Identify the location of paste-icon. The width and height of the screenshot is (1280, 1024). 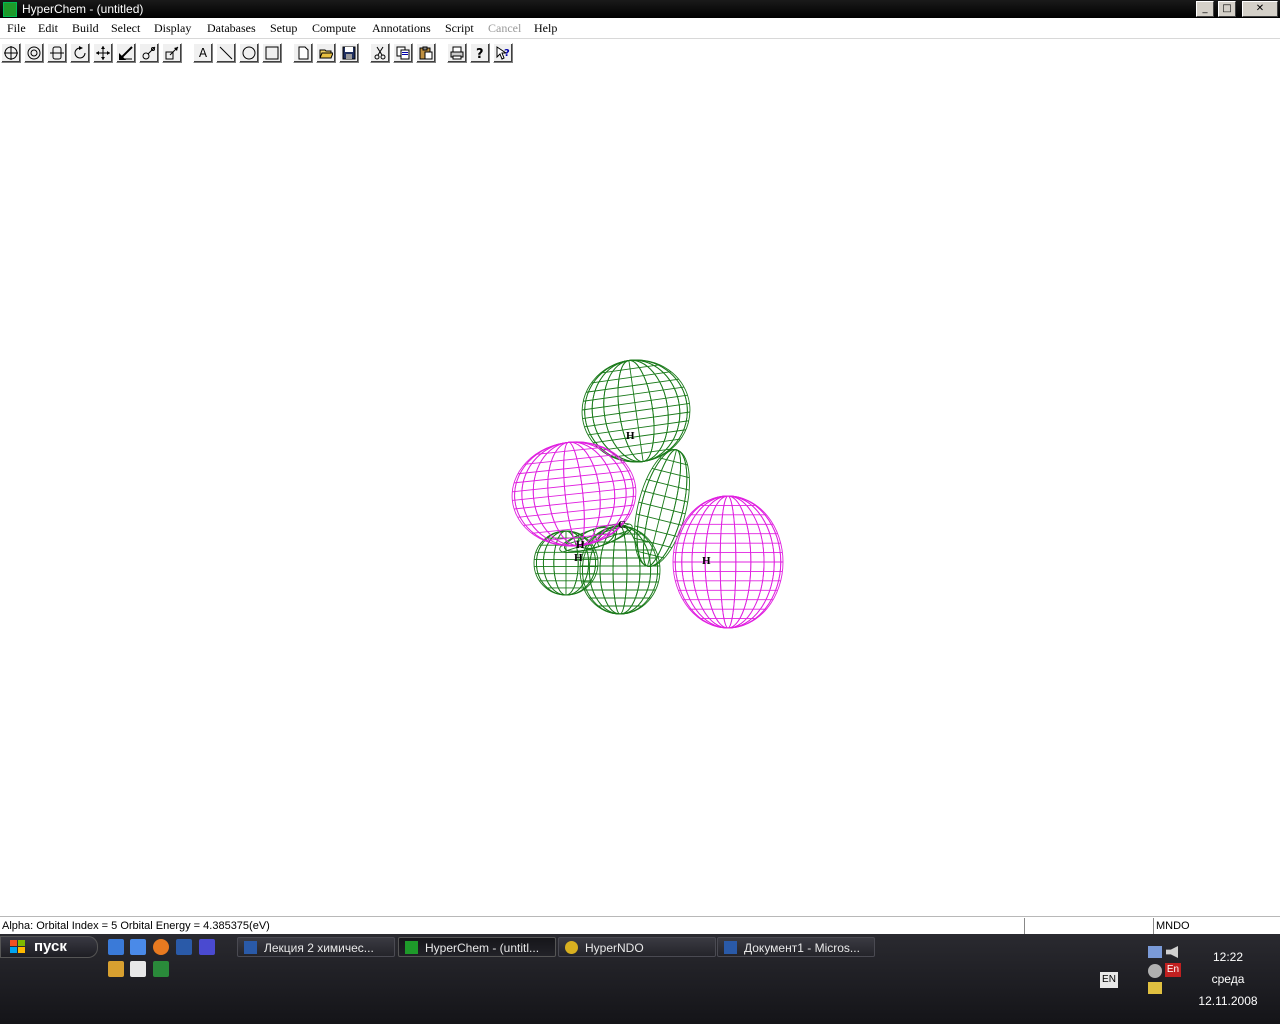
(426, 53).